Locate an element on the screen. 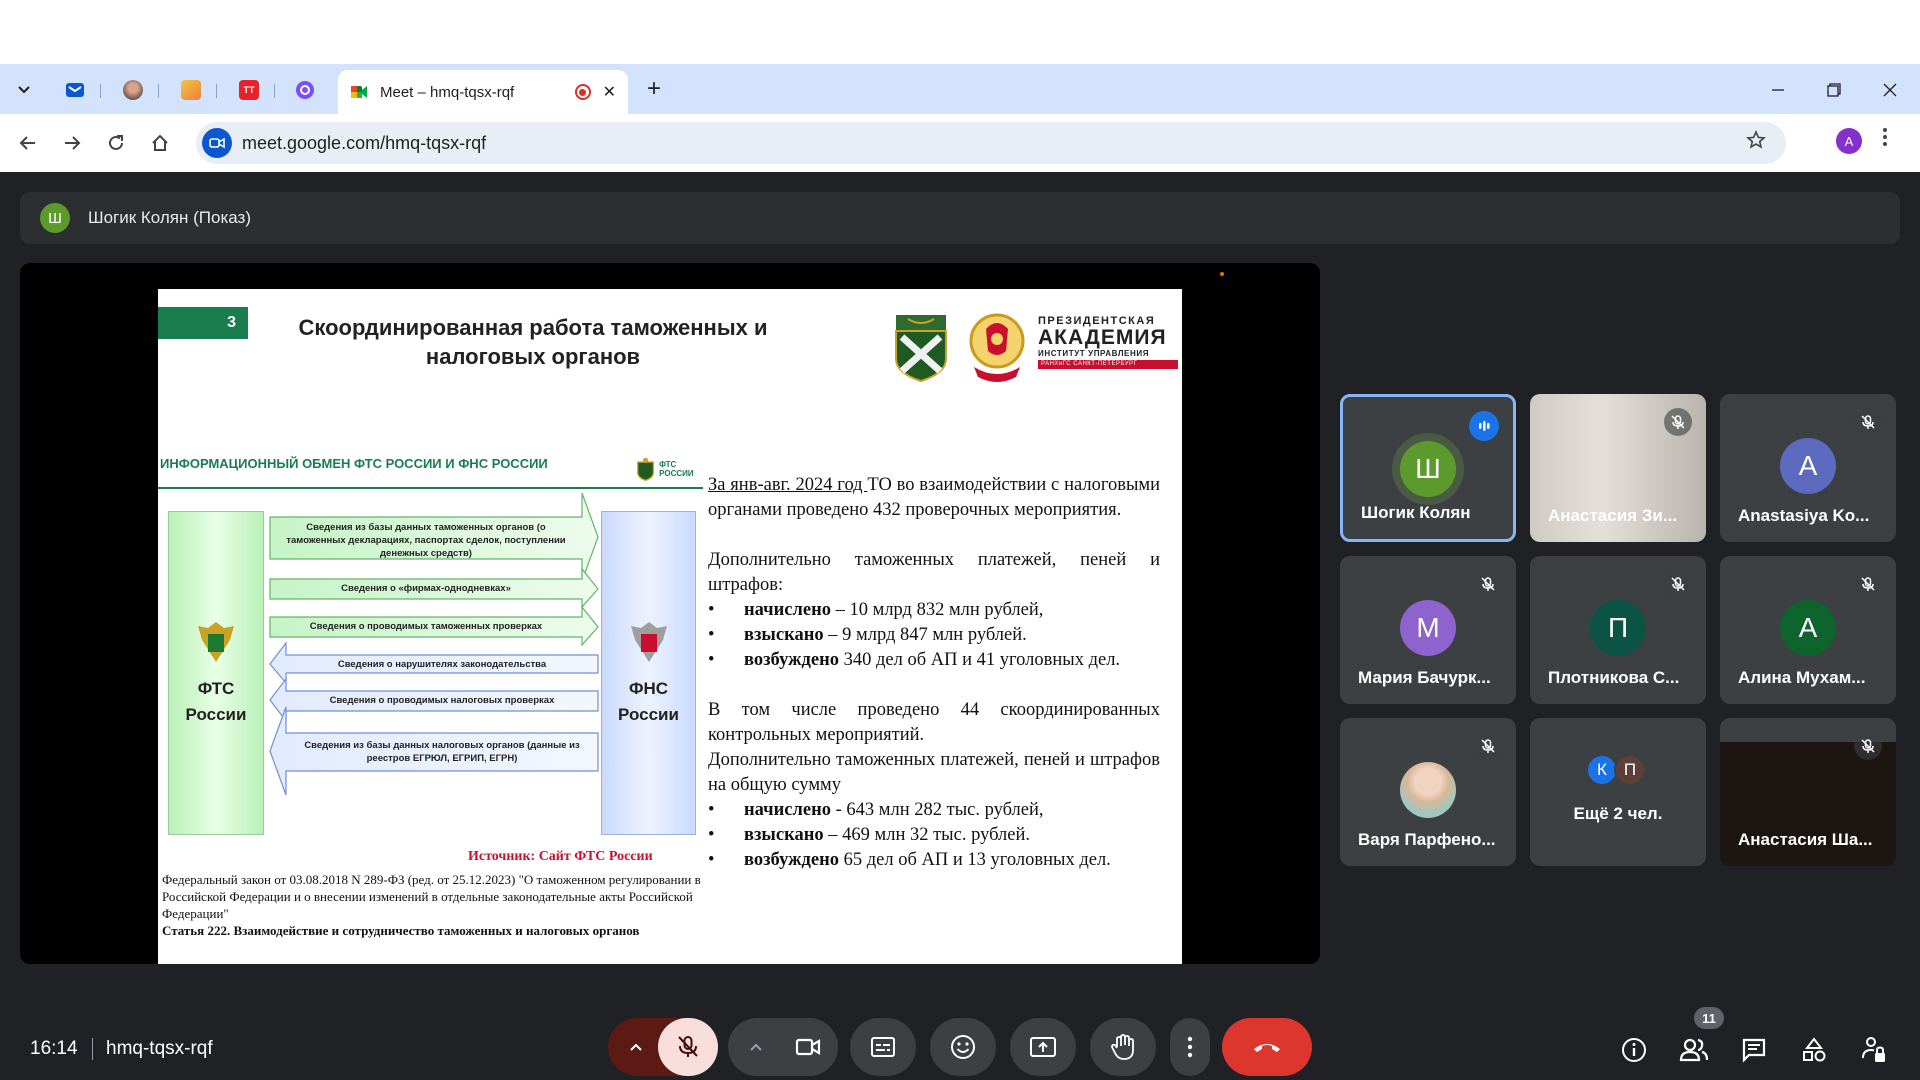 This screenshot has width=1920, height=1080. participant-avatar: Ш is located at coordinates (1428, 469).